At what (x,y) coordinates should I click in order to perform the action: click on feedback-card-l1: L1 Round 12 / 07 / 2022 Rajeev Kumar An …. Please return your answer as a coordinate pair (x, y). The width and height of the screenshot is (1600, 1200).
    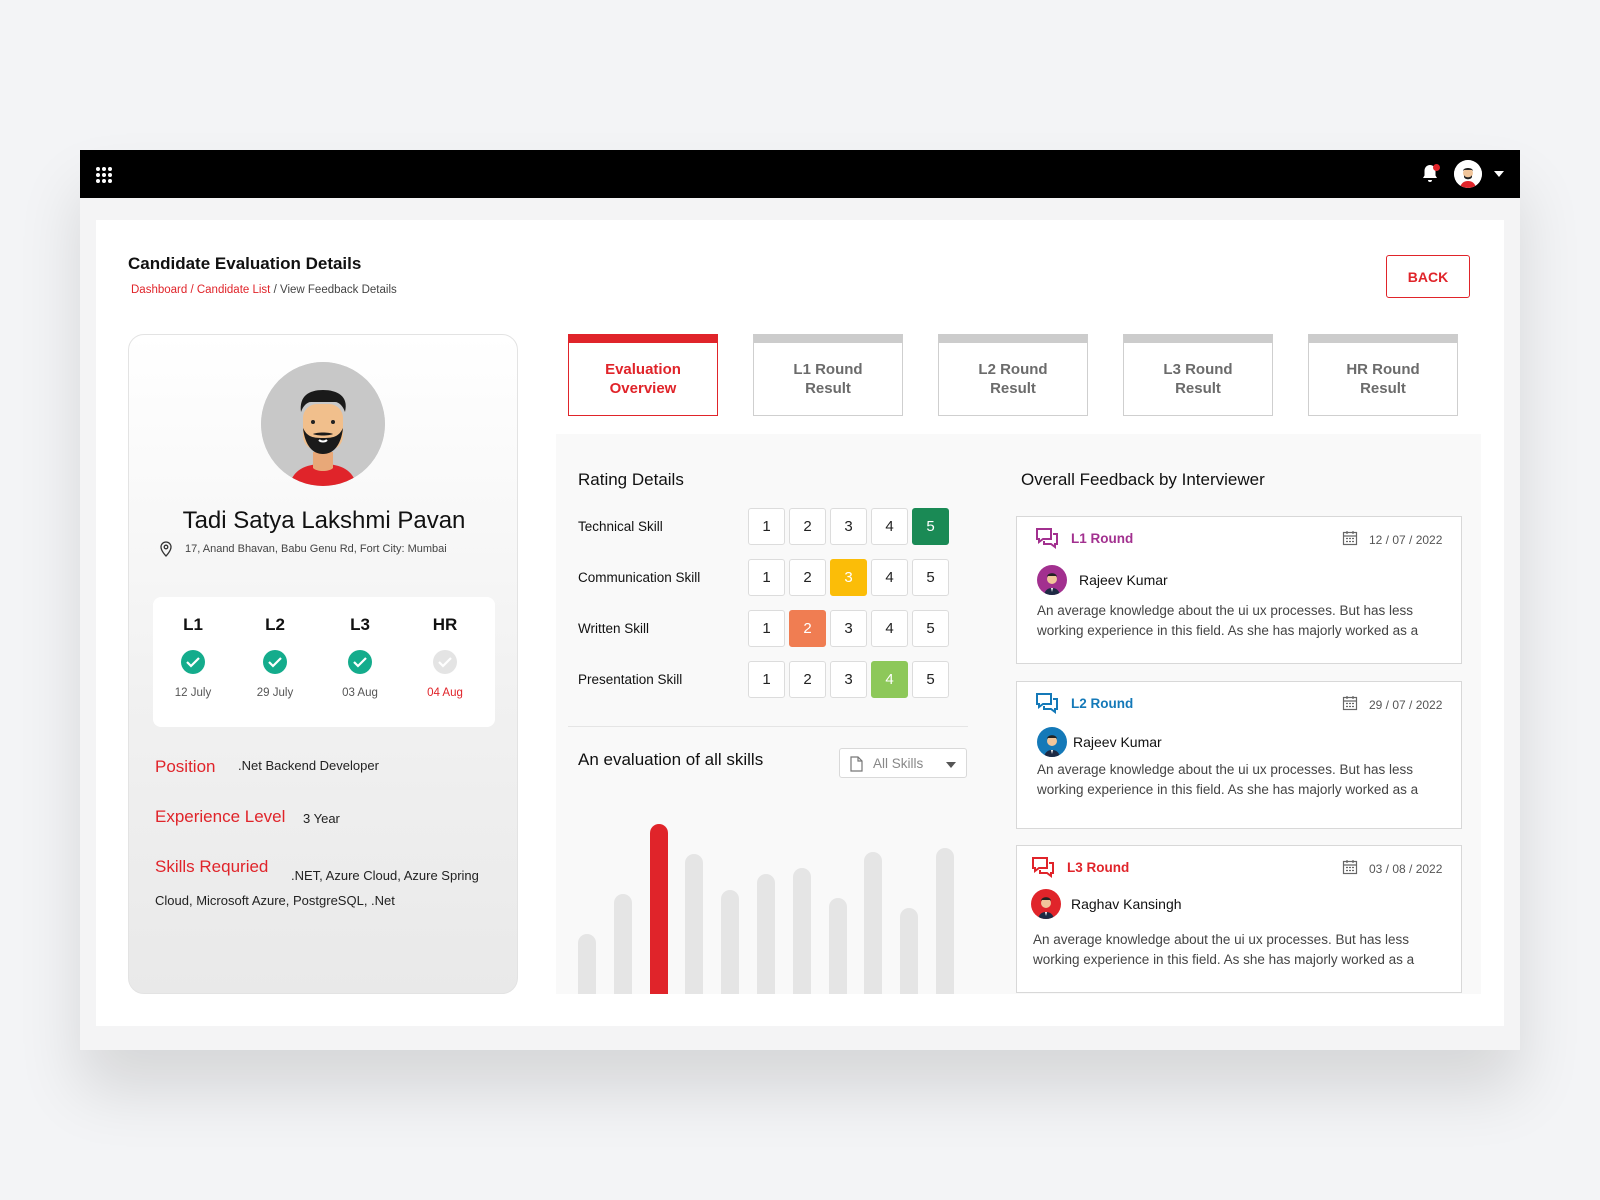
    Looking at the image, I should click on (1239, 590).